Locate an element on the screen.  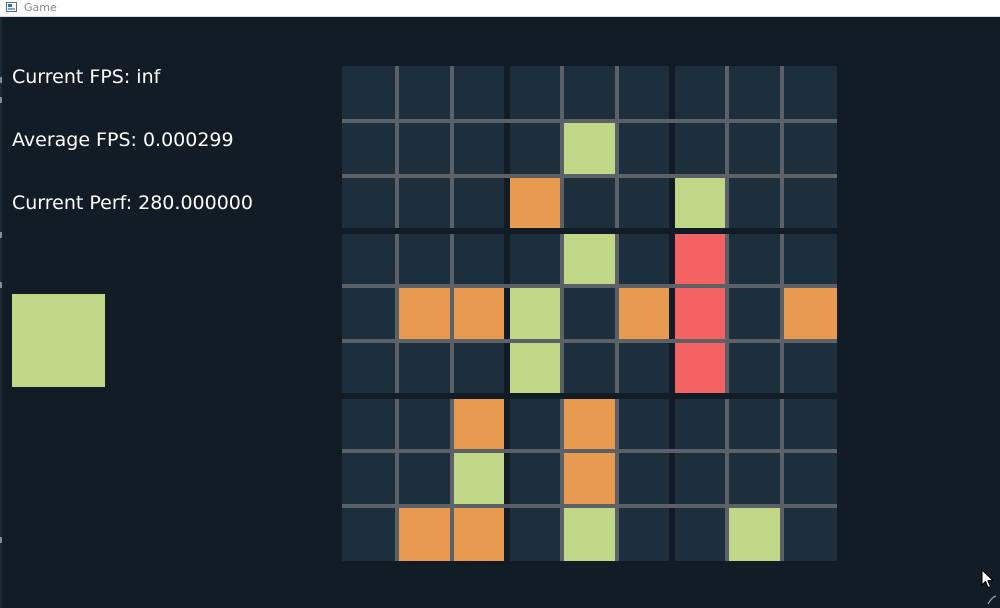
next-piece-preview is located at coordinates (58, 340).